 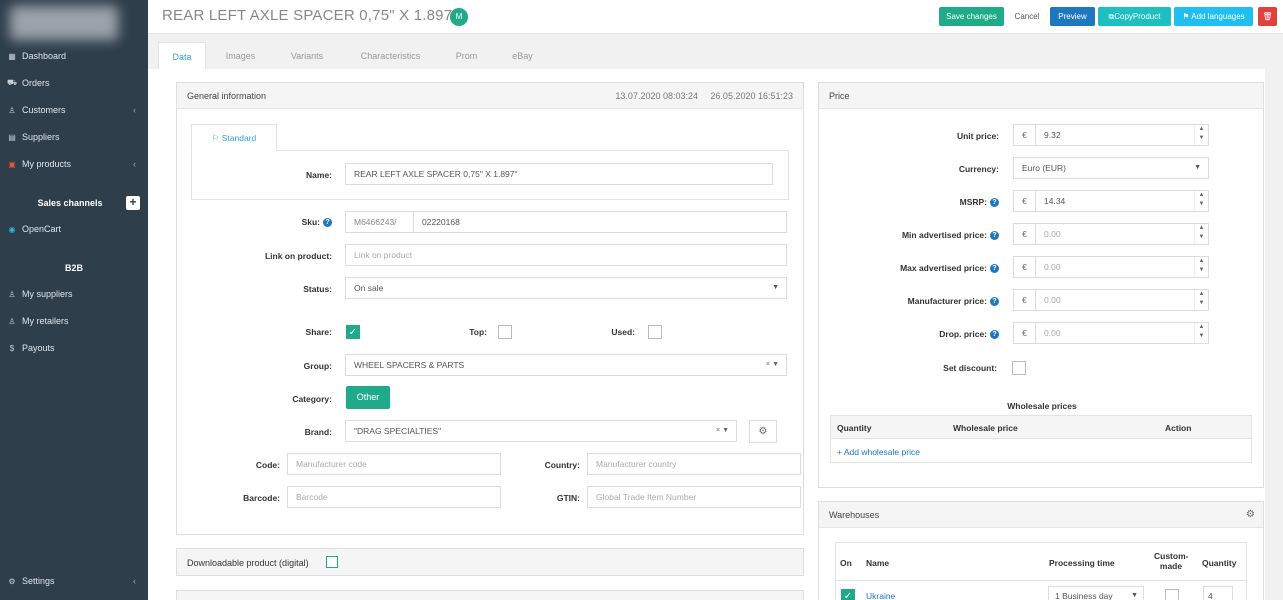 I want to click on sidebar-item-payouts: $ Payouts, so click(x=74, y=348).